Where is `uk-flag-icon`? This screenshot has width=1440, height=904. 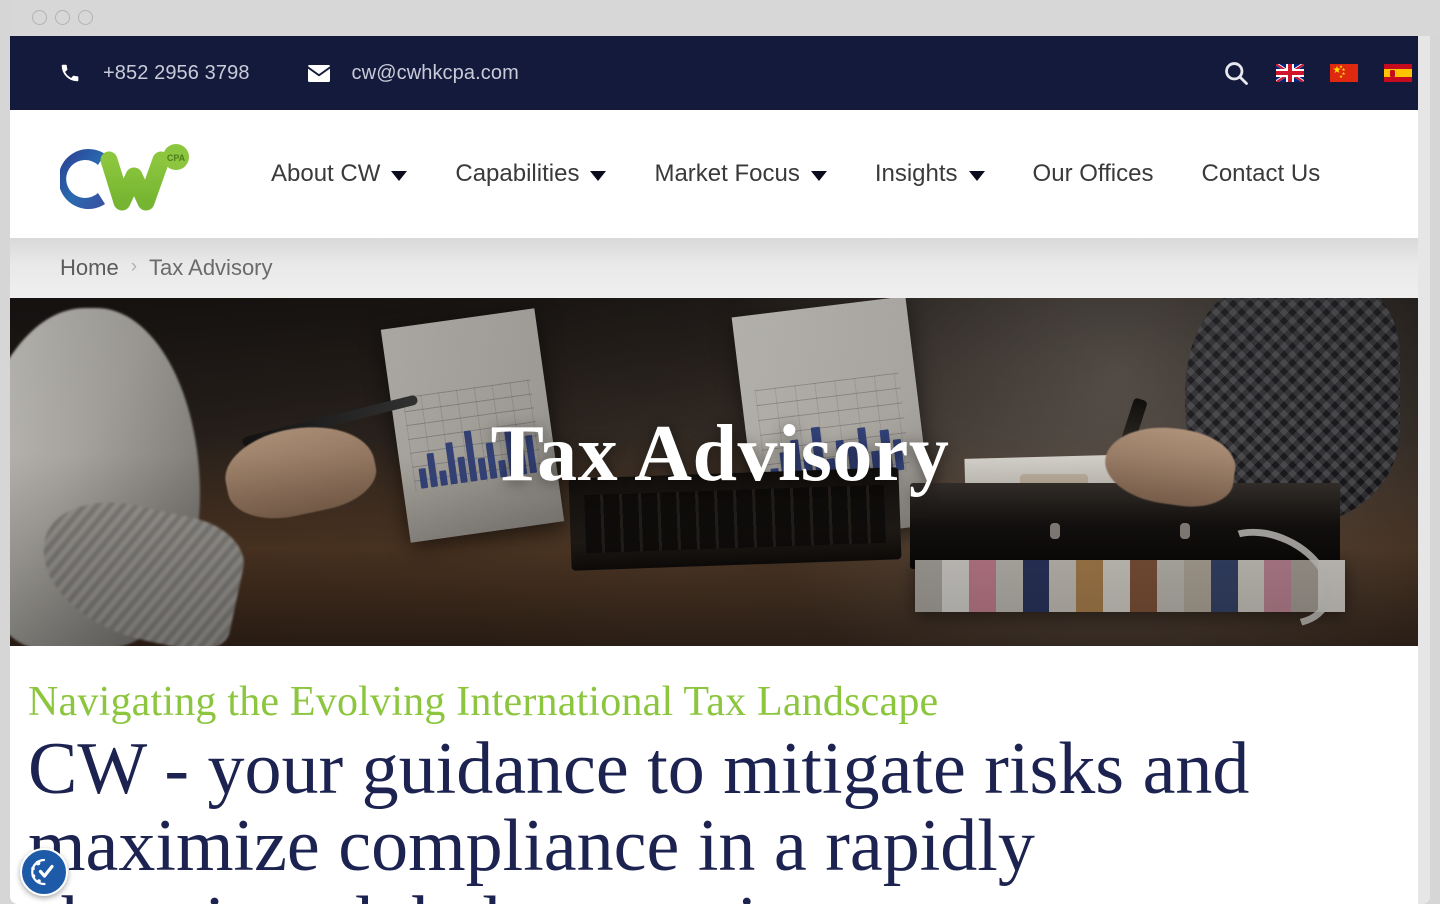
uk-flag-icon is located at coordinates (1290, 73).